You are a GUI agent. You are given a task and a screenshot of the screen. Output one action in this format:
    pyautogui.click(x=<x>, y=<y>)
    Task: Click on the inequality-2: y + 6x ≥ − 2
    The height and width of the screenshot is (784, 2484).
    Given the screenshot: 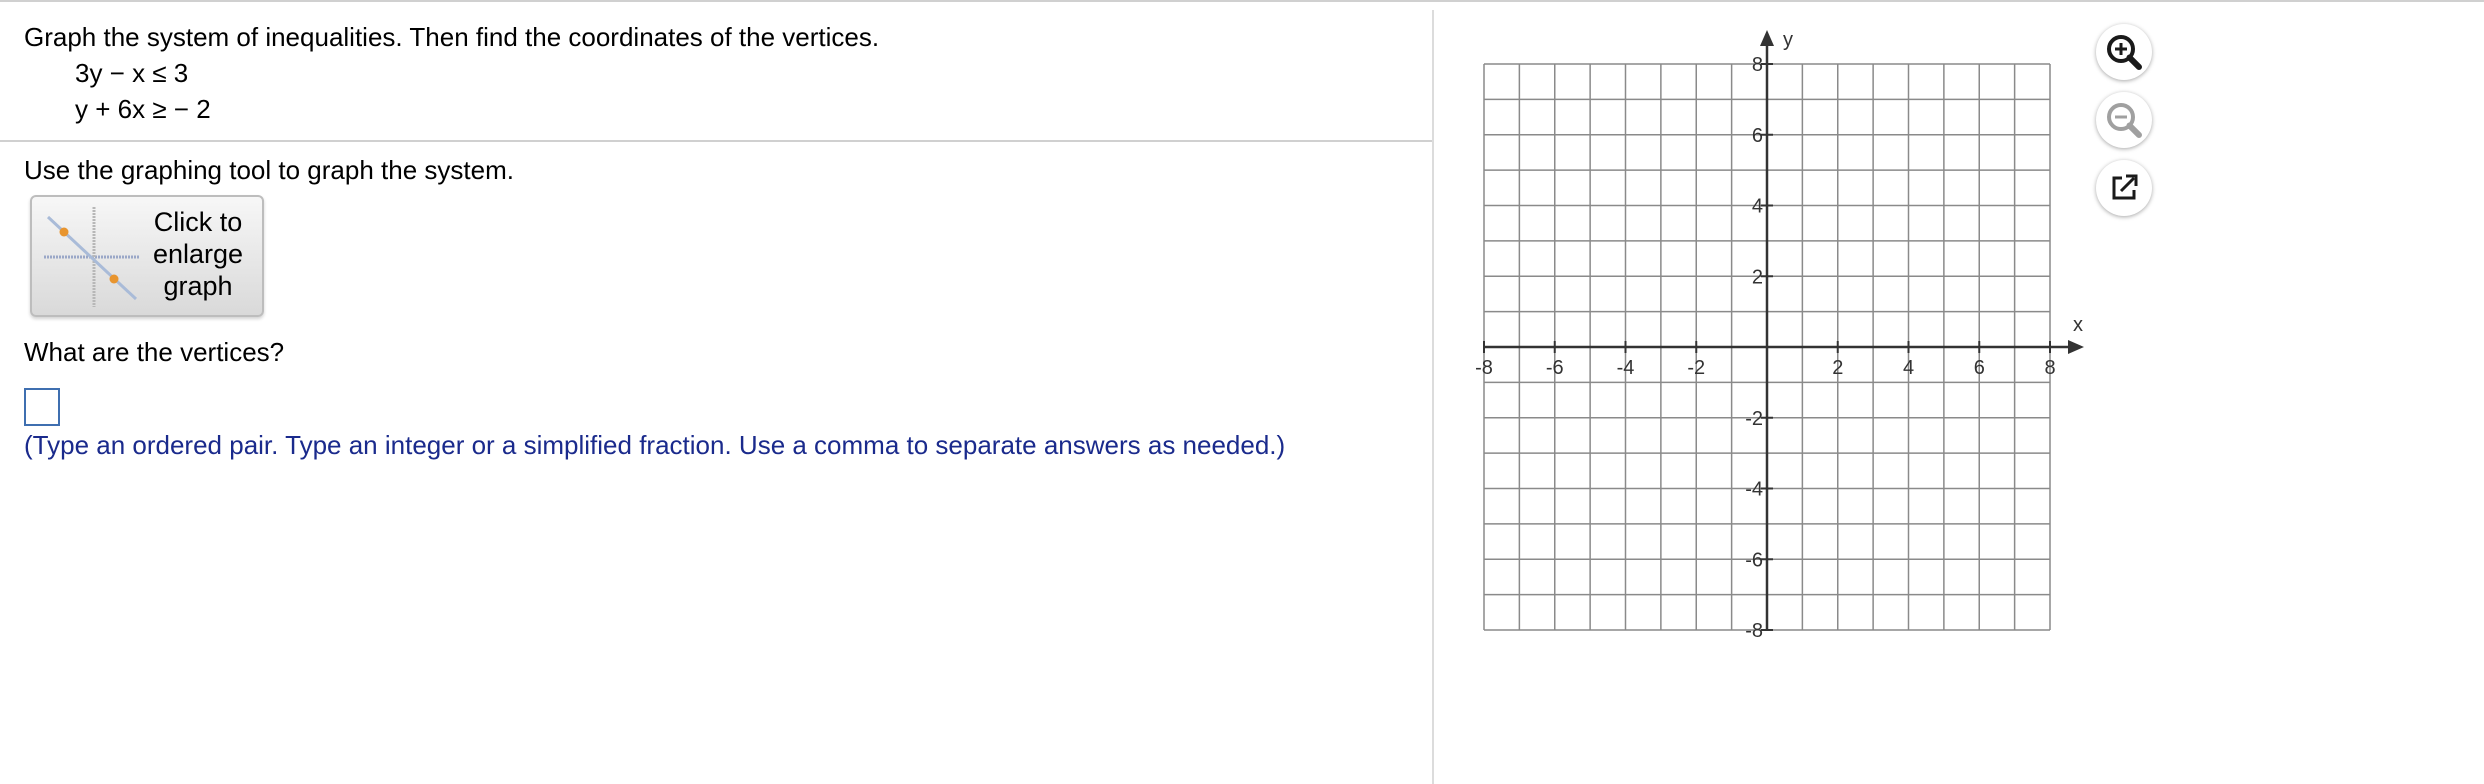 What is the action you would take?
    pyautogui.click(x=143, y=109)
    